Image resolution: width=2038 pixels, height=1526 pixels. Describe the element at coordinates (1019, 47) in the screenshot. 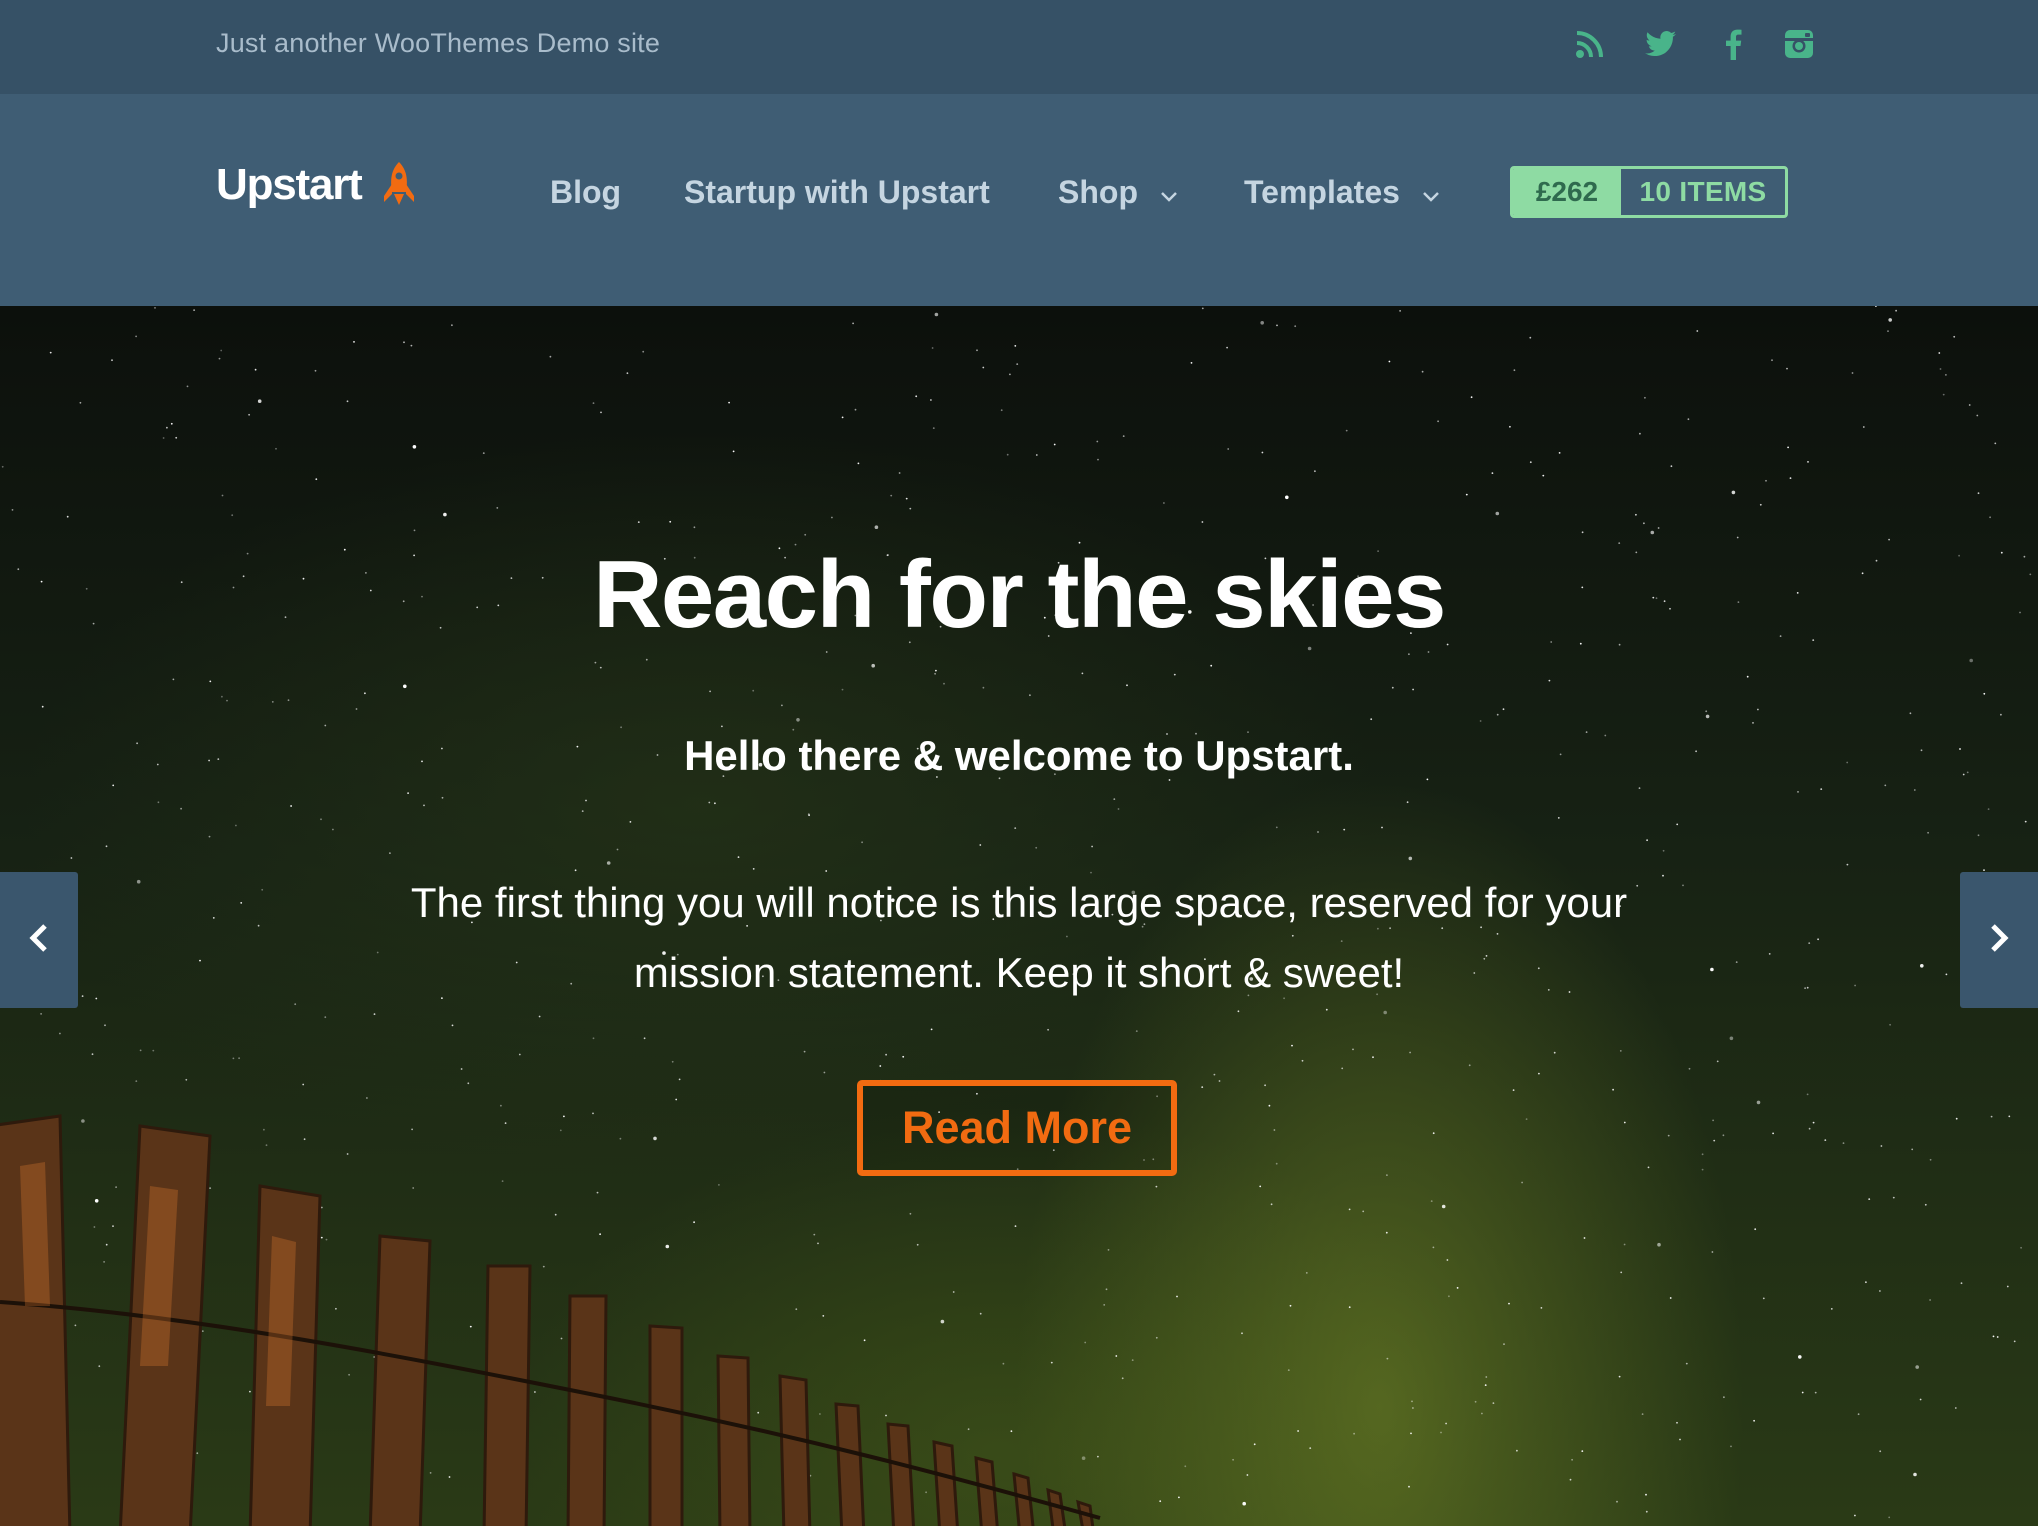

I see `top-bar: Just another WooThemes Demo site` at that location.